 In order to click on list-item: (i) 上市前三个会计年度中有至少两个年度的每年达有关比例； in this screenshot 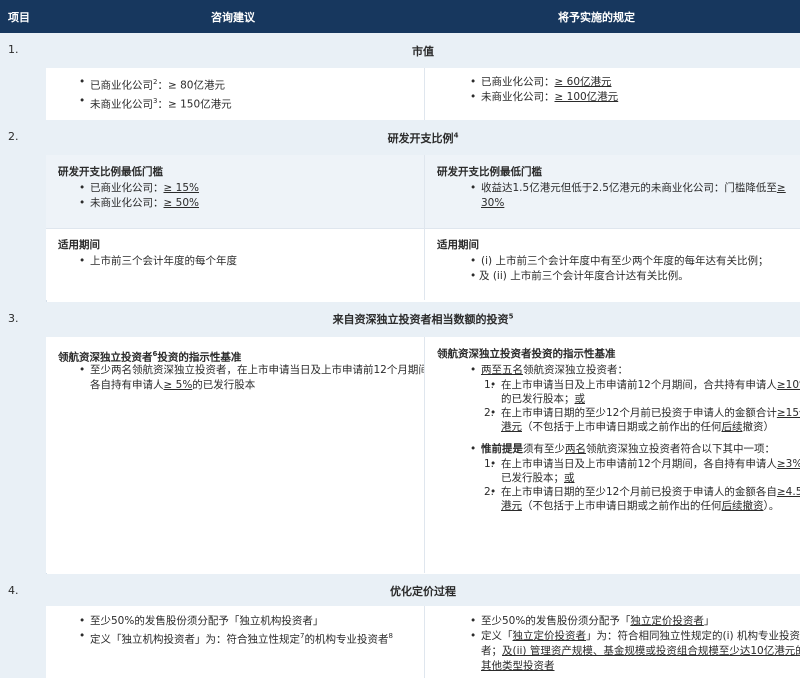, I will do `click(635, 261)`.